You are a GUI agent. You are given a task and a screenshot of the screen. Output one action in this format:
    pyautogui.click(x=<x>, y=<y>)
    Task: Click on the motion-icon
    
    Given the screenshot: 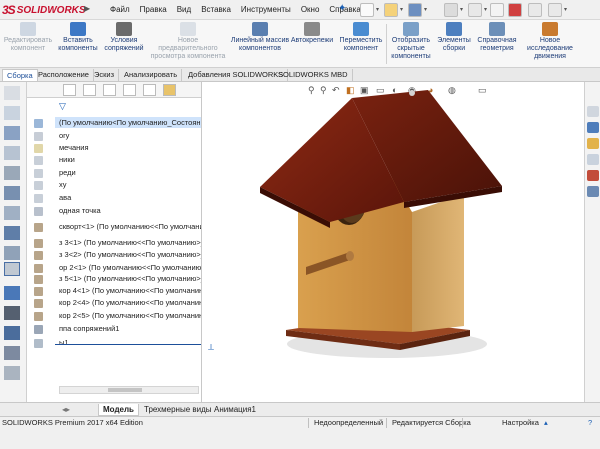 What is the action you would take?
    pyautogui.click(x=12, y=333)
    